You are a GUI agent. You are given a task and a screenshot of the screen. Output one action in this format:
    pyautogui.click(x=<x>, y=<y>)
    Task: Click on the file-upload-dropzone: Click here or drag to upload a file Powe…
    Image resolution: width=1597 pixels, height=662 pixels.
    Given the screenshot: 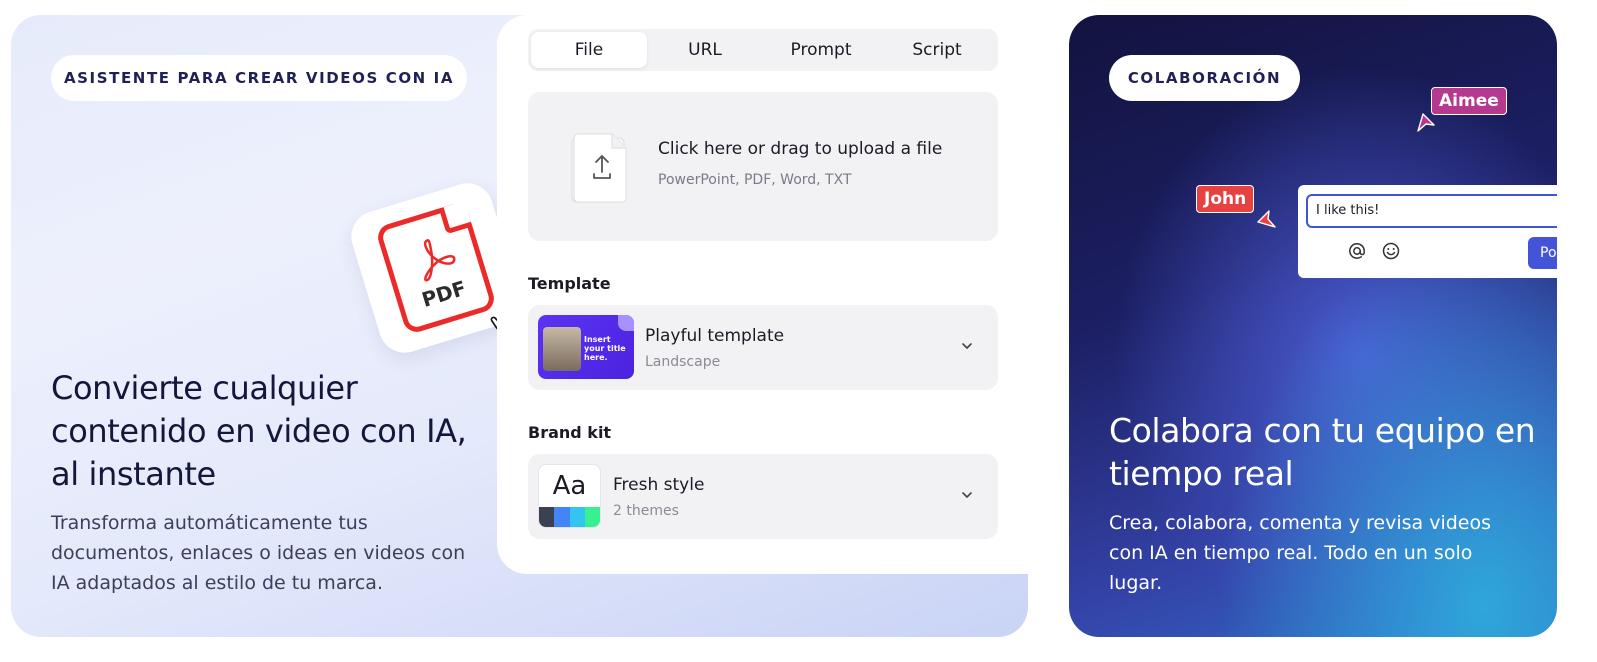 What is the action you would take?
    pyautogui.click(x=763, y=166)
    